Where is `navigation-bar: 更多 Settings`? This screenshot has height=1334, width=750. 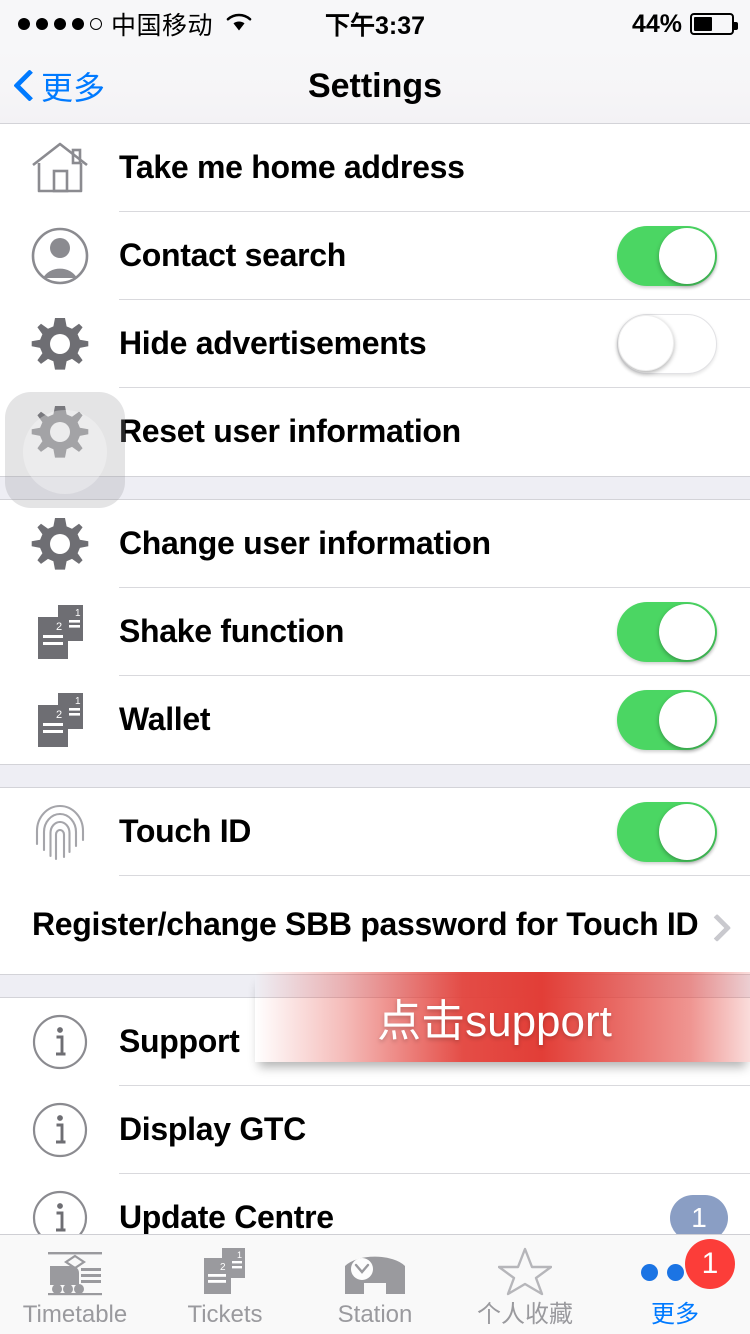 navigation-bar: 更多 Settings is located at coordinates (375, 86).